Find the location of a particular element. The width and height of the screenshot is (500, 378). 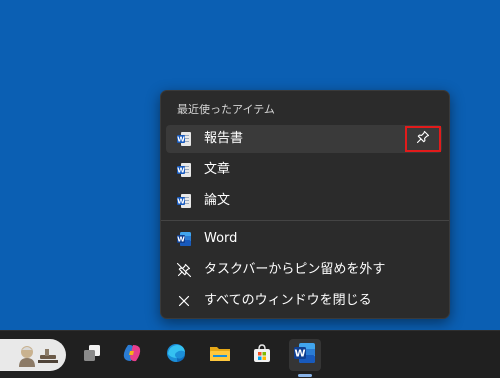

pin-icon is located at coordinates (423, 139).